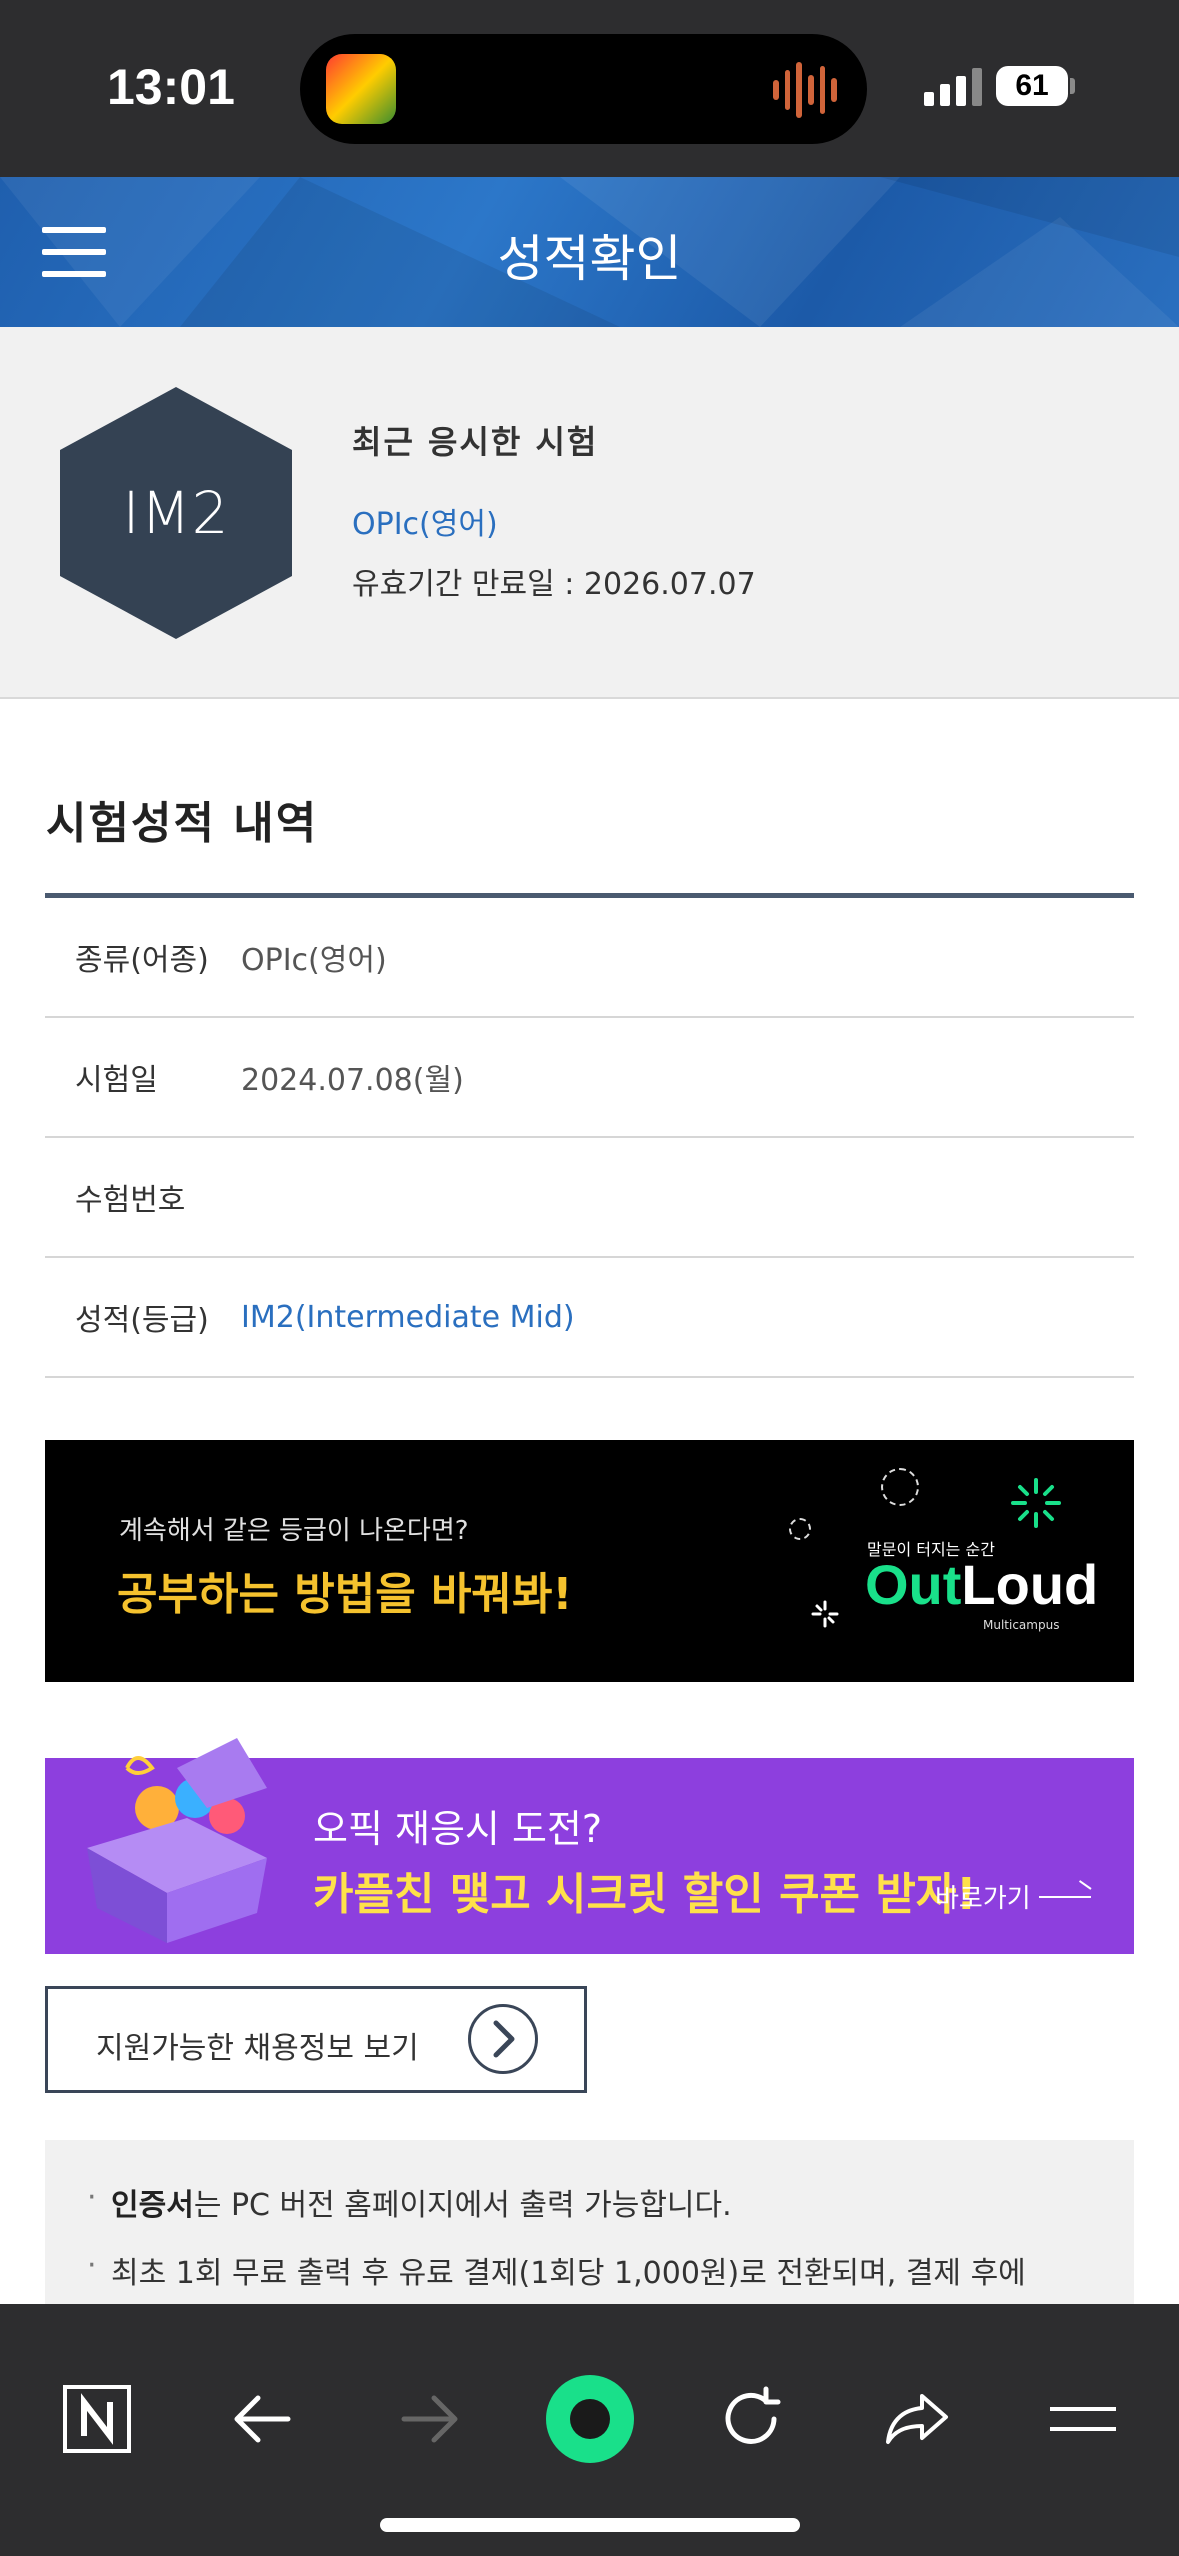  What do you see at coordinates (361, 89) in the screenshot?
I see `now-playing-app-icon` at bounding box center [361, 89].